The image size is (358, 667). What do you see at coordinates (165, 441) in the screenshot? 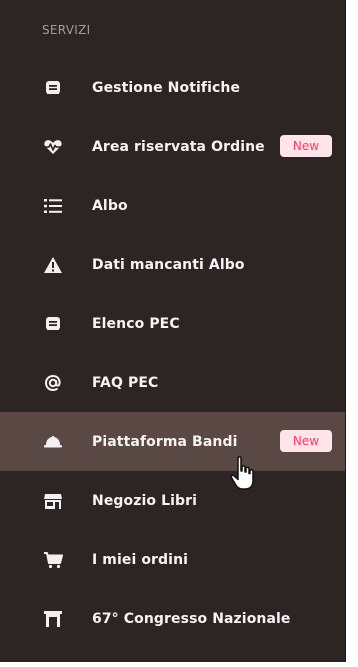
I see `menu-item-label: Piattaforma Bandi` at bounding box center [165, 441].